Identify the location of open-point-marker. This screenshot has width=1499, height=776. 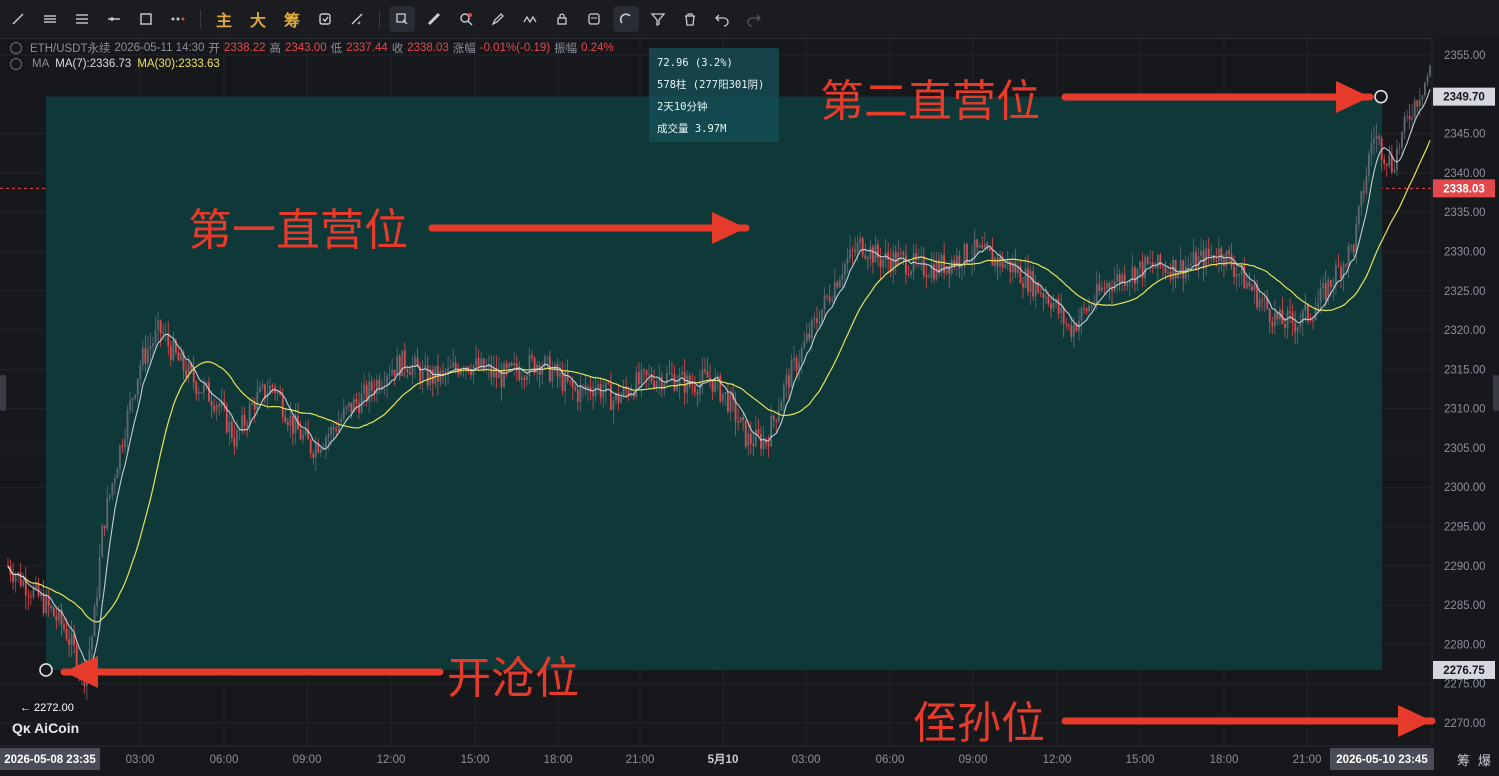
(46, 670).